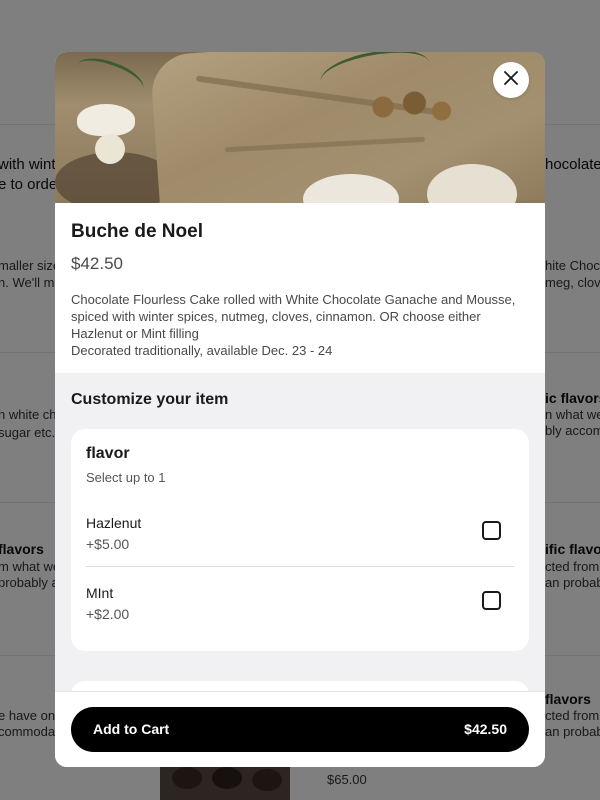 The height and width of the screenshot is (800, 600). I want to click on modal-footer: Add to Cart $42.50, so click(300, 729).